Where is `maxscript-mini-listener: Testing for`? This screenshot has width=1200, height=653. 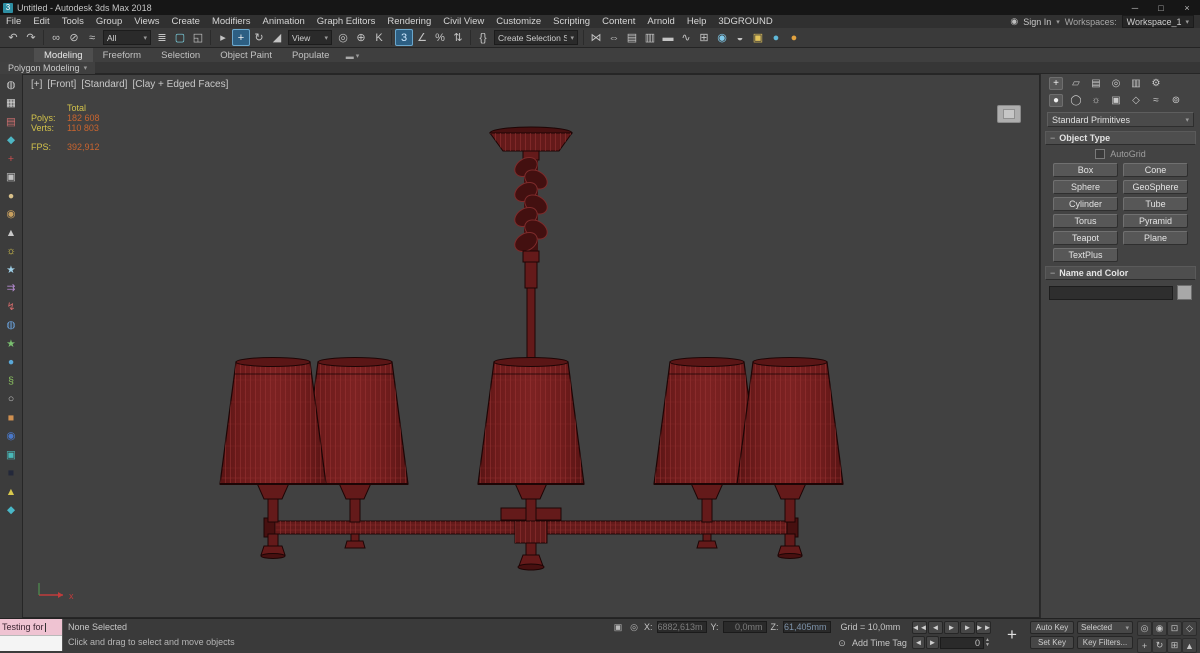 maxscript-mini-listener: Testing for is located at coordinates (31, 635).